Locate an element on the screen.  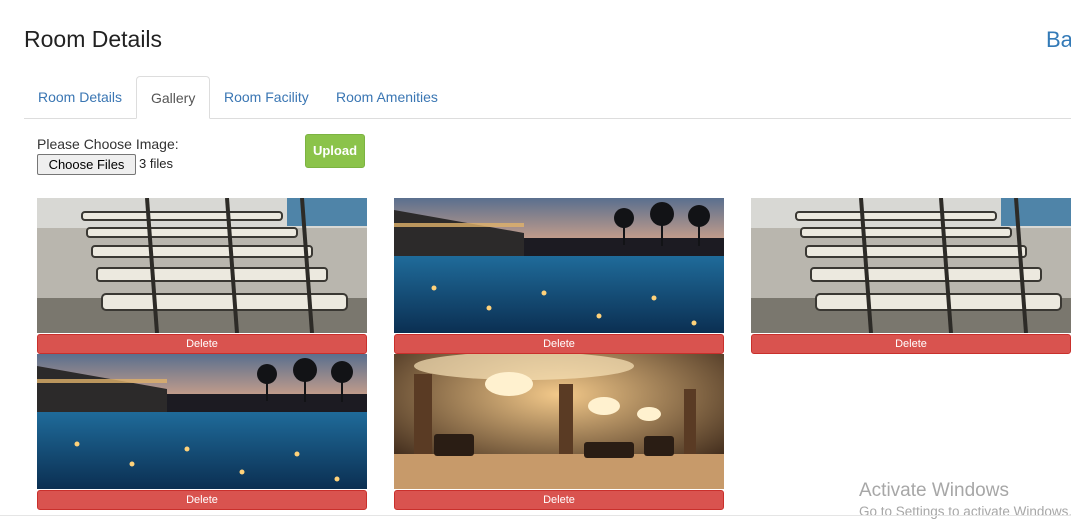
upload-button: Upload is located at coordinates (335, 151).